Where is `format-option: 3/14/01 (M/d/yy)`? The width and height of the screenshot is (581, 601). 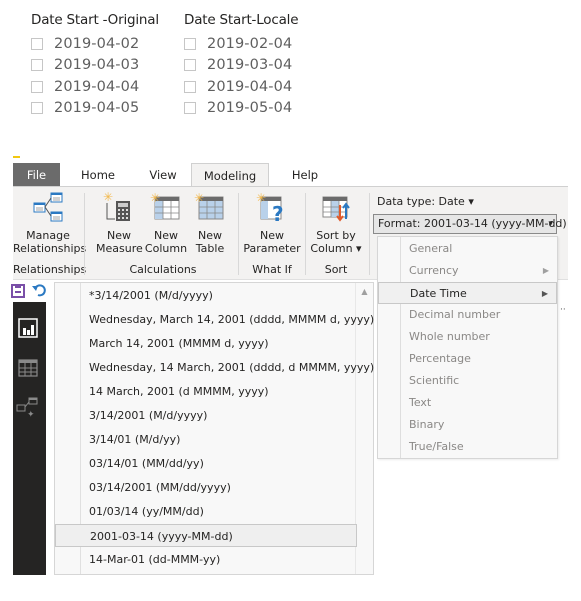
format-option: 3/14/01 (M/d/yy) is located at coordinates (206, 439).